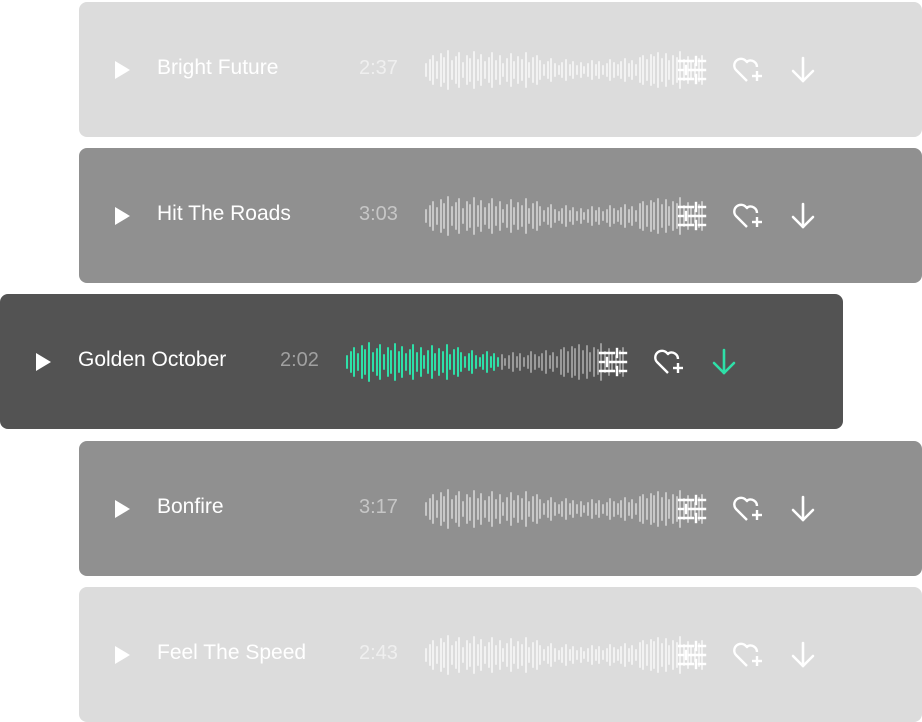 The height and width of the screenshot is (722, 922). I want to click on track-title: Bright Future, so click(218, 67).